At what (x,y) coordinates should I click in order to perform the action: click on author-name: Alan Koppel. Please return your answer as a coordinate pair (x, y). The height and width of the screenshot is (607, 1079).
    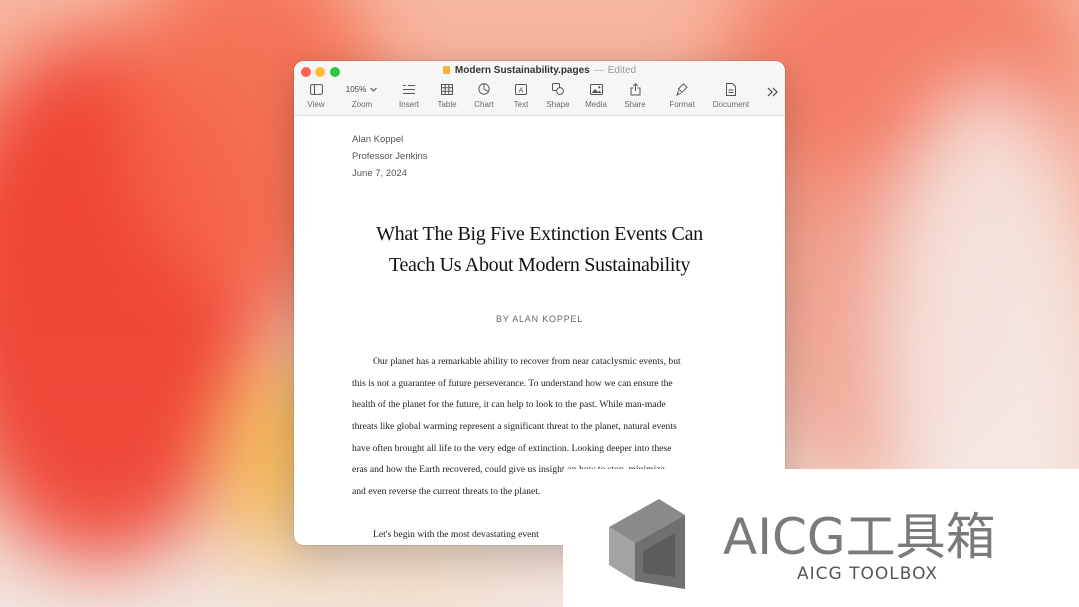
    Looking at the image, I should click on (378, 139).